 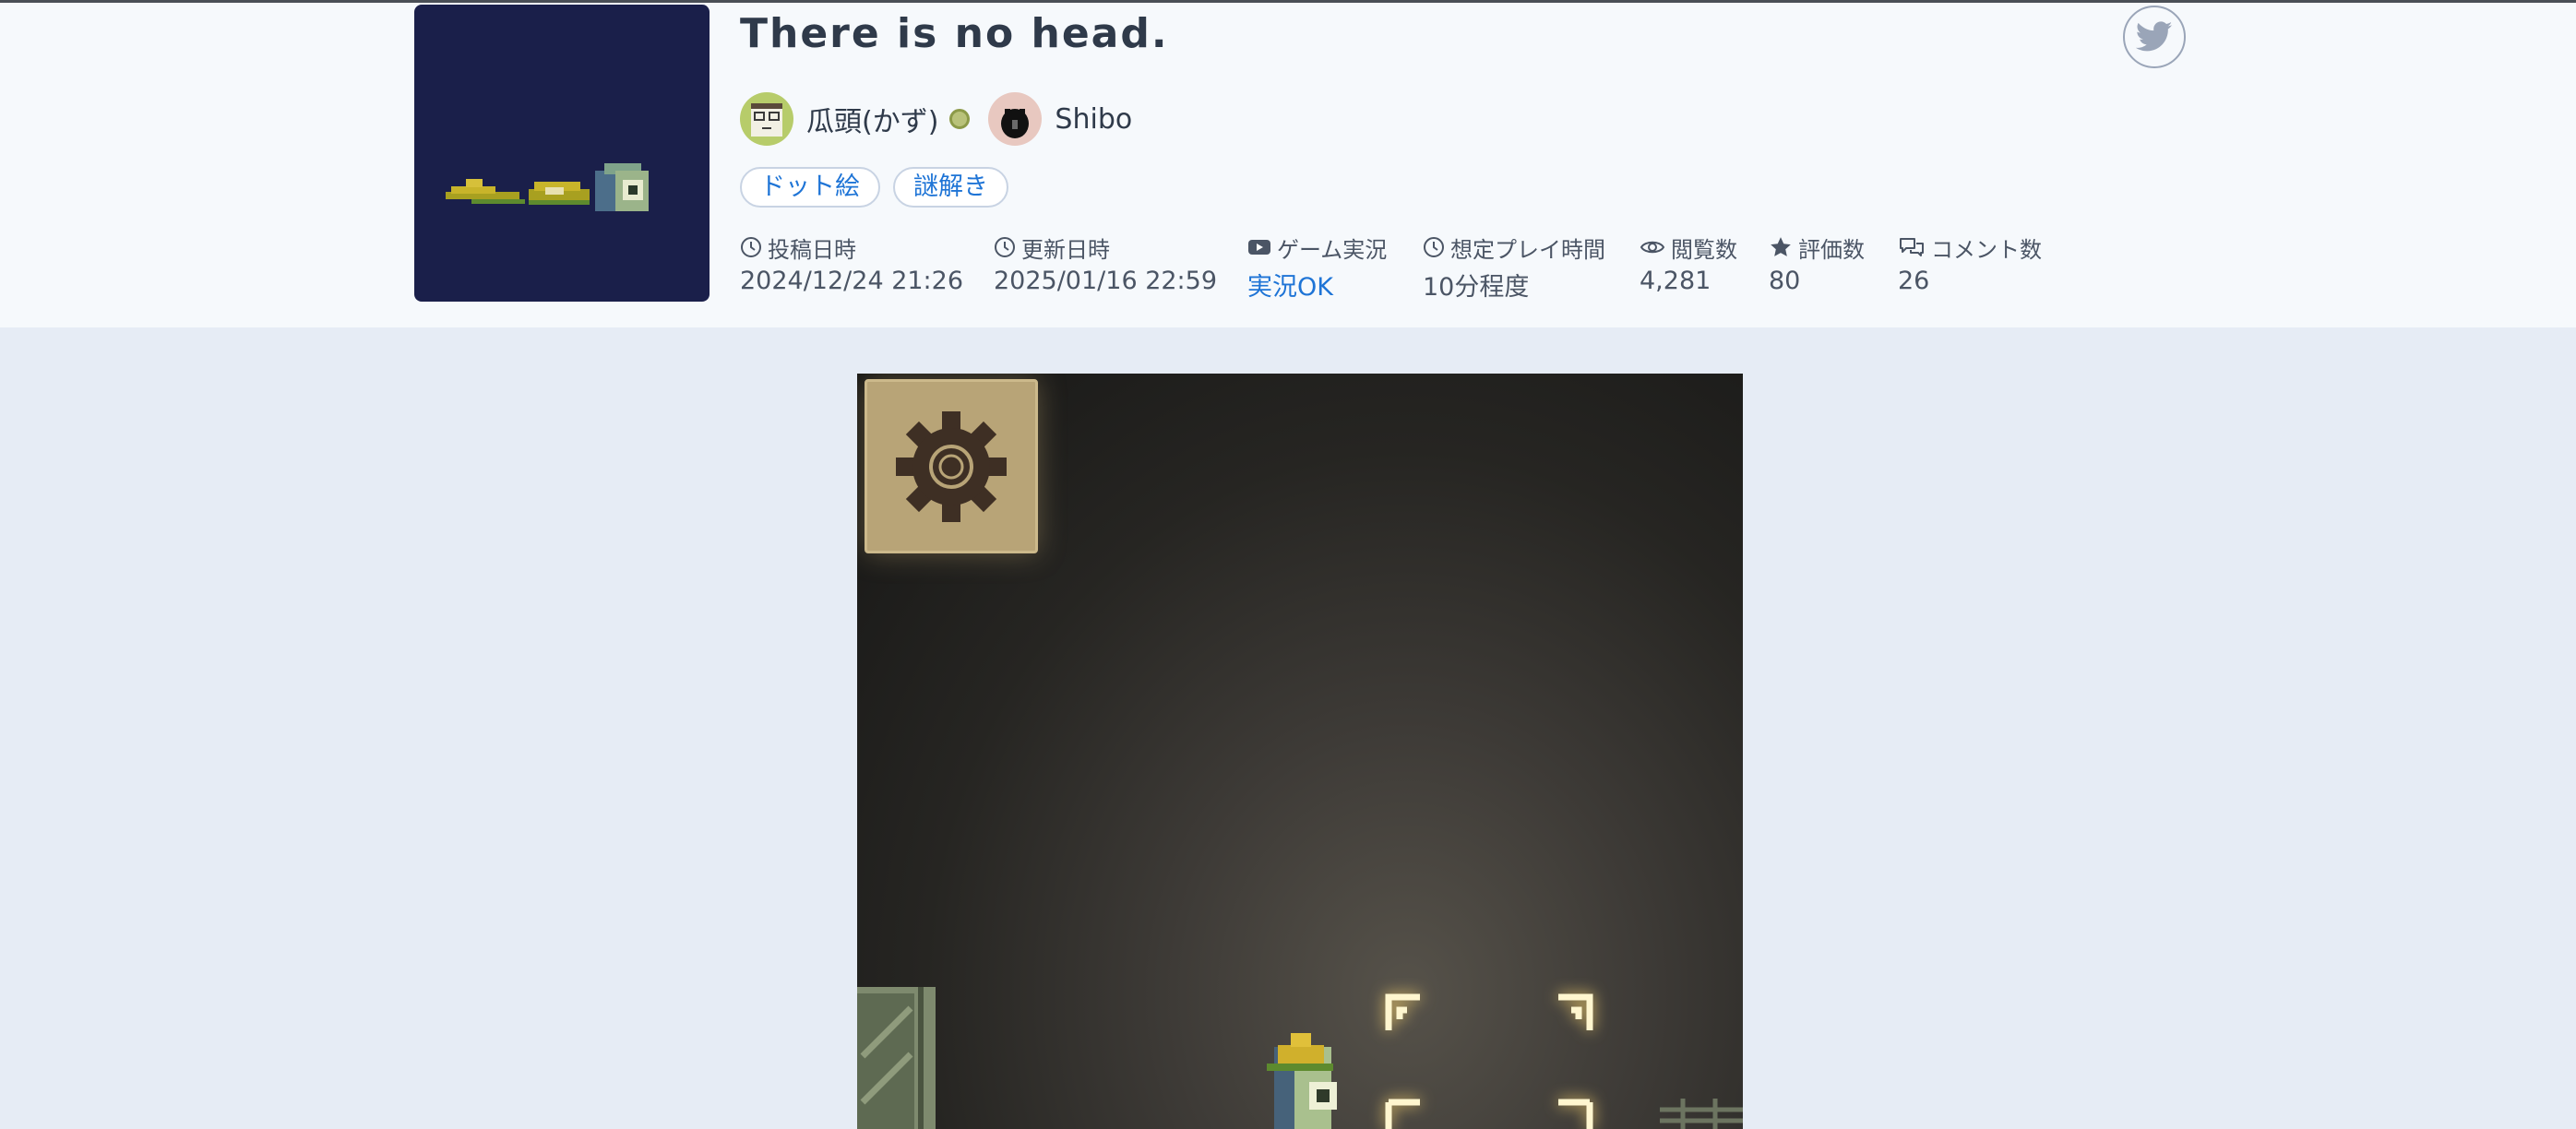 What do you see at coordinates (1317, 285) in the screenshot?
I see `streaming-ok-link: 実況OK` at bounding box center [1317, 285].